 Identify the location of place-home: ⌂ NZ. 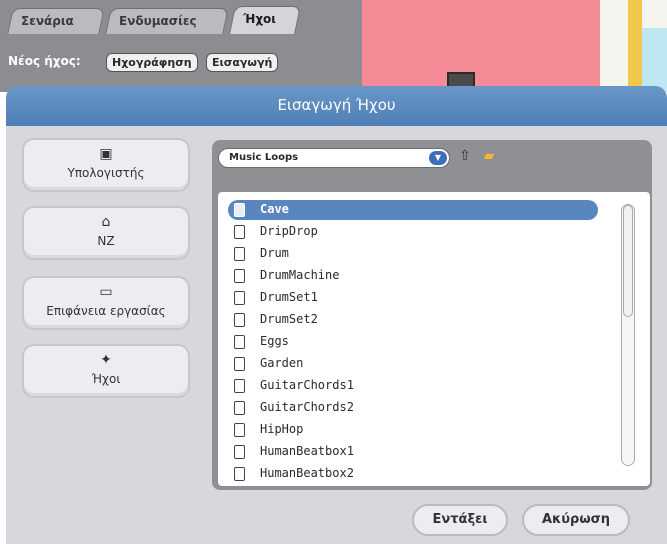
(106, 233).